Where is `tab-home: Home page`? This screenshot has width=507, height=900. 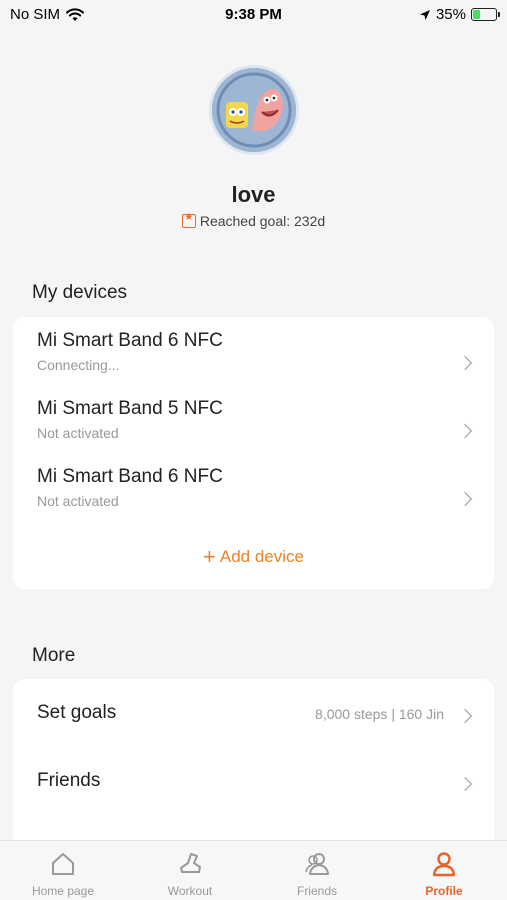 tab-home: Home page is located at coordinates (63, 870).